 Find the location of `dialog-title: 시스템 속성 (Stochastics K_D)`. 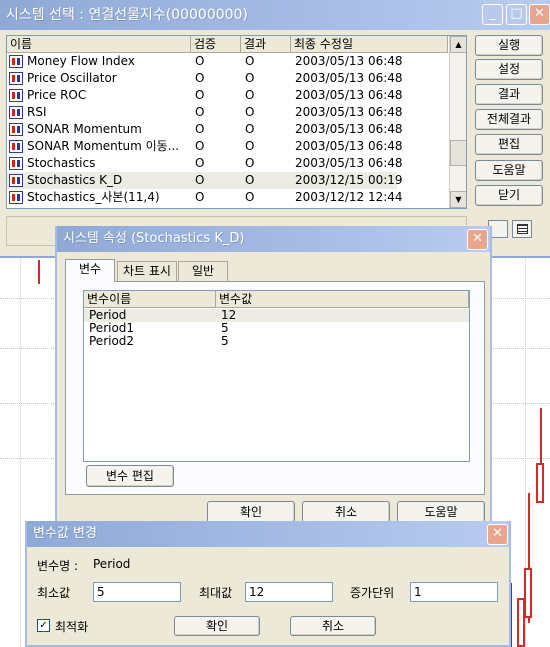

dialog-title: 시스템 속성 (Stochastics K_D) is located at coordinates (273, 239).